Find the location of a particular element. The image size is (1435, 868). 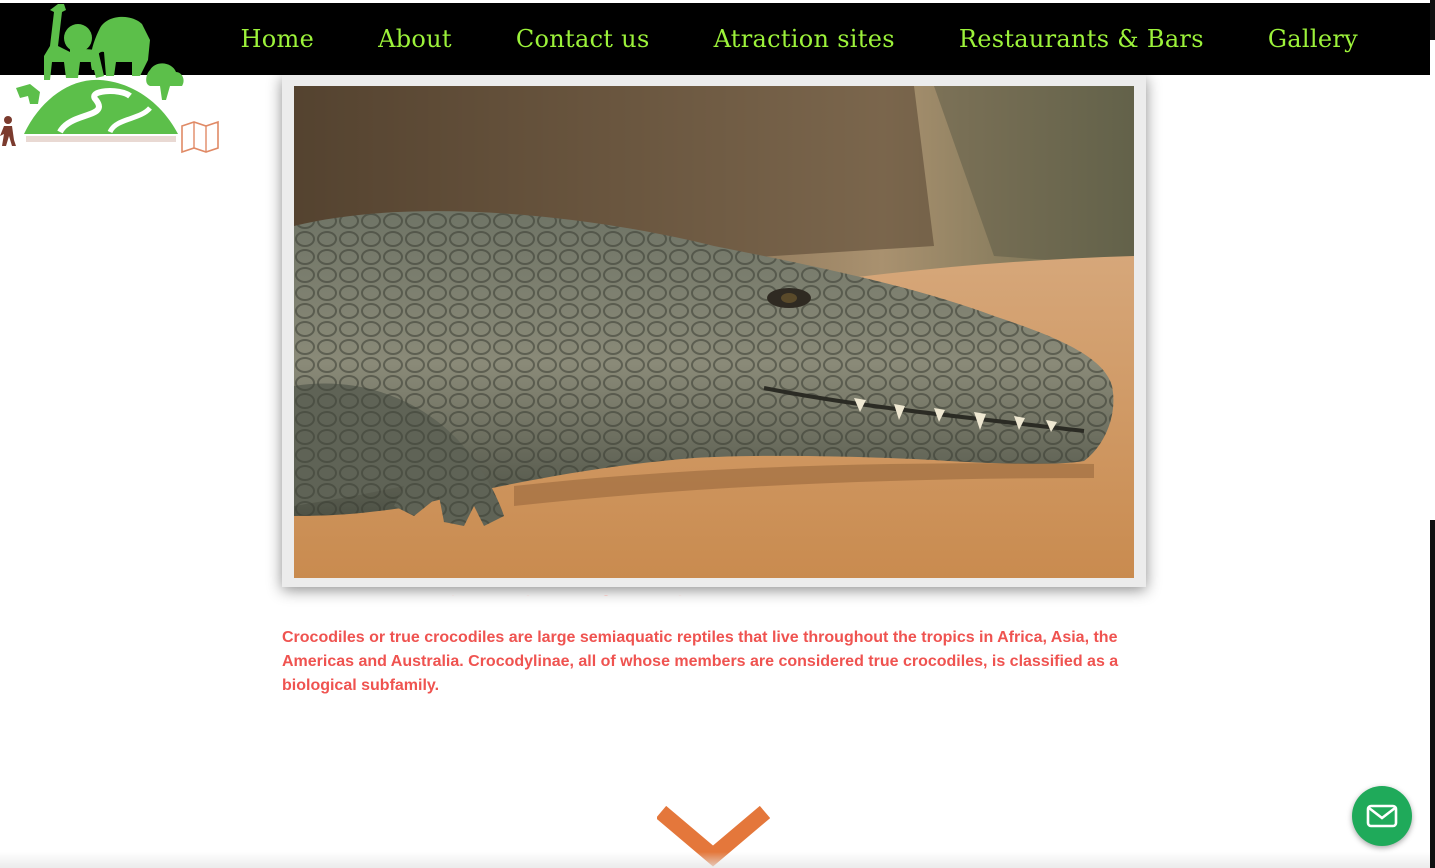

nav-home-link: Home is located at coordinates (278, 39).